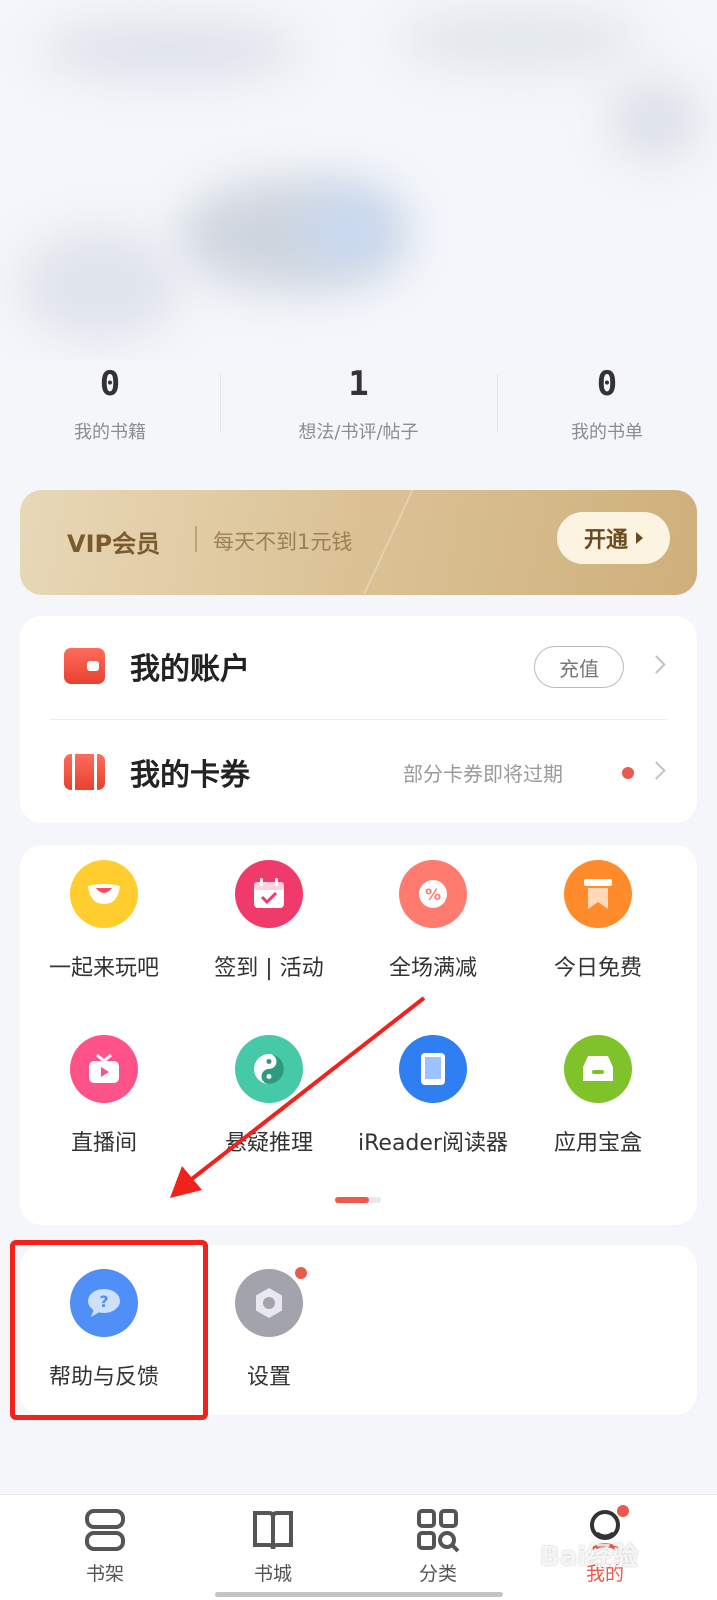  I want to click on grid-label: 直播间, so click(103, 1143).